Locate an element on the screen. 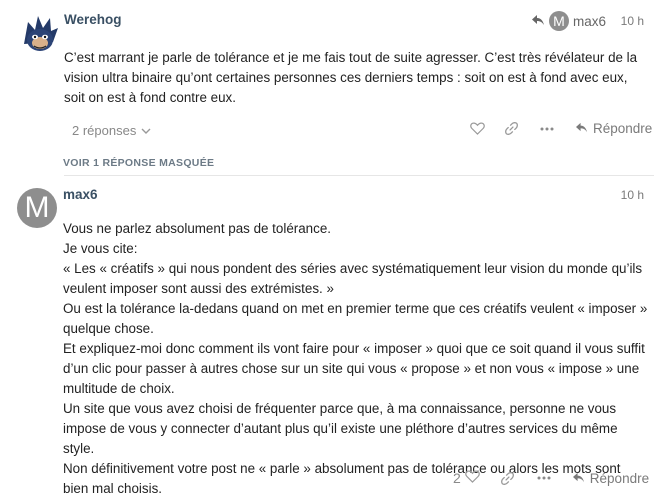 The width and height of the screenshot is (664, 500). avatar-max6: M is located at coordinates (37, 208).